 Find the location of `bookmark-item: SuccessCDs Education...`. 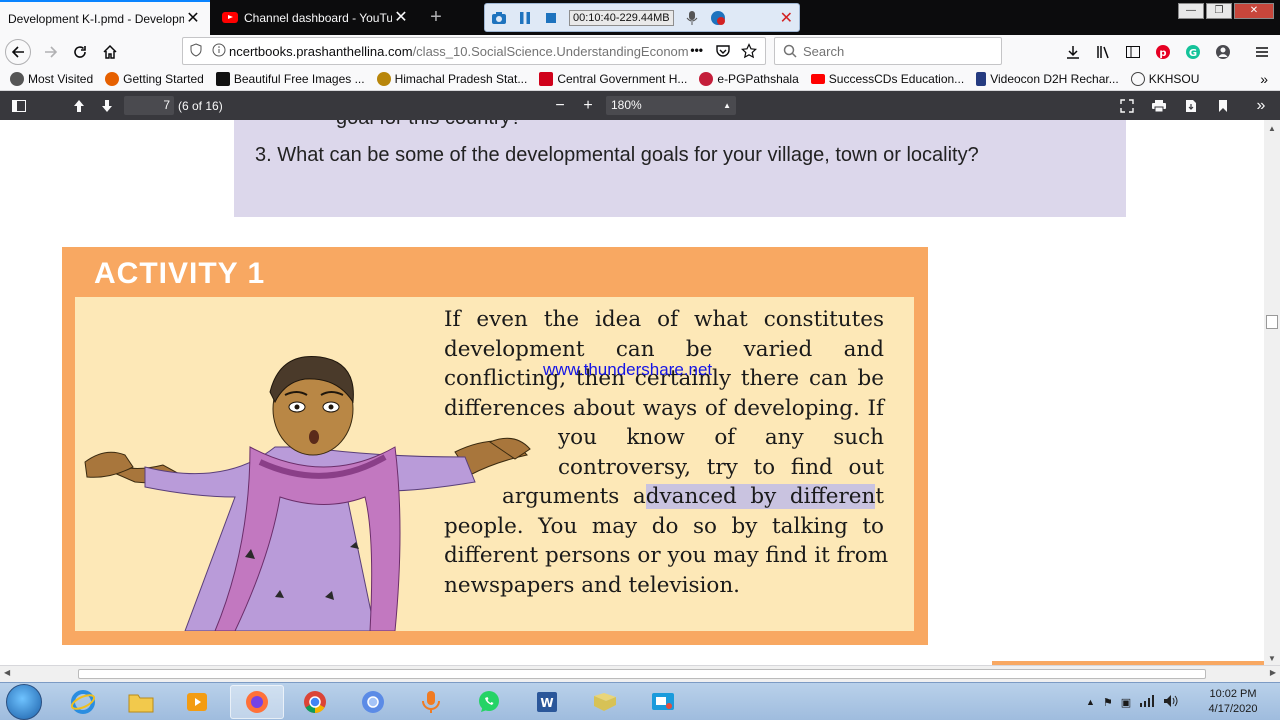

bookmark-item: SuccessCDs Education... is located at coordinates (887, 79).